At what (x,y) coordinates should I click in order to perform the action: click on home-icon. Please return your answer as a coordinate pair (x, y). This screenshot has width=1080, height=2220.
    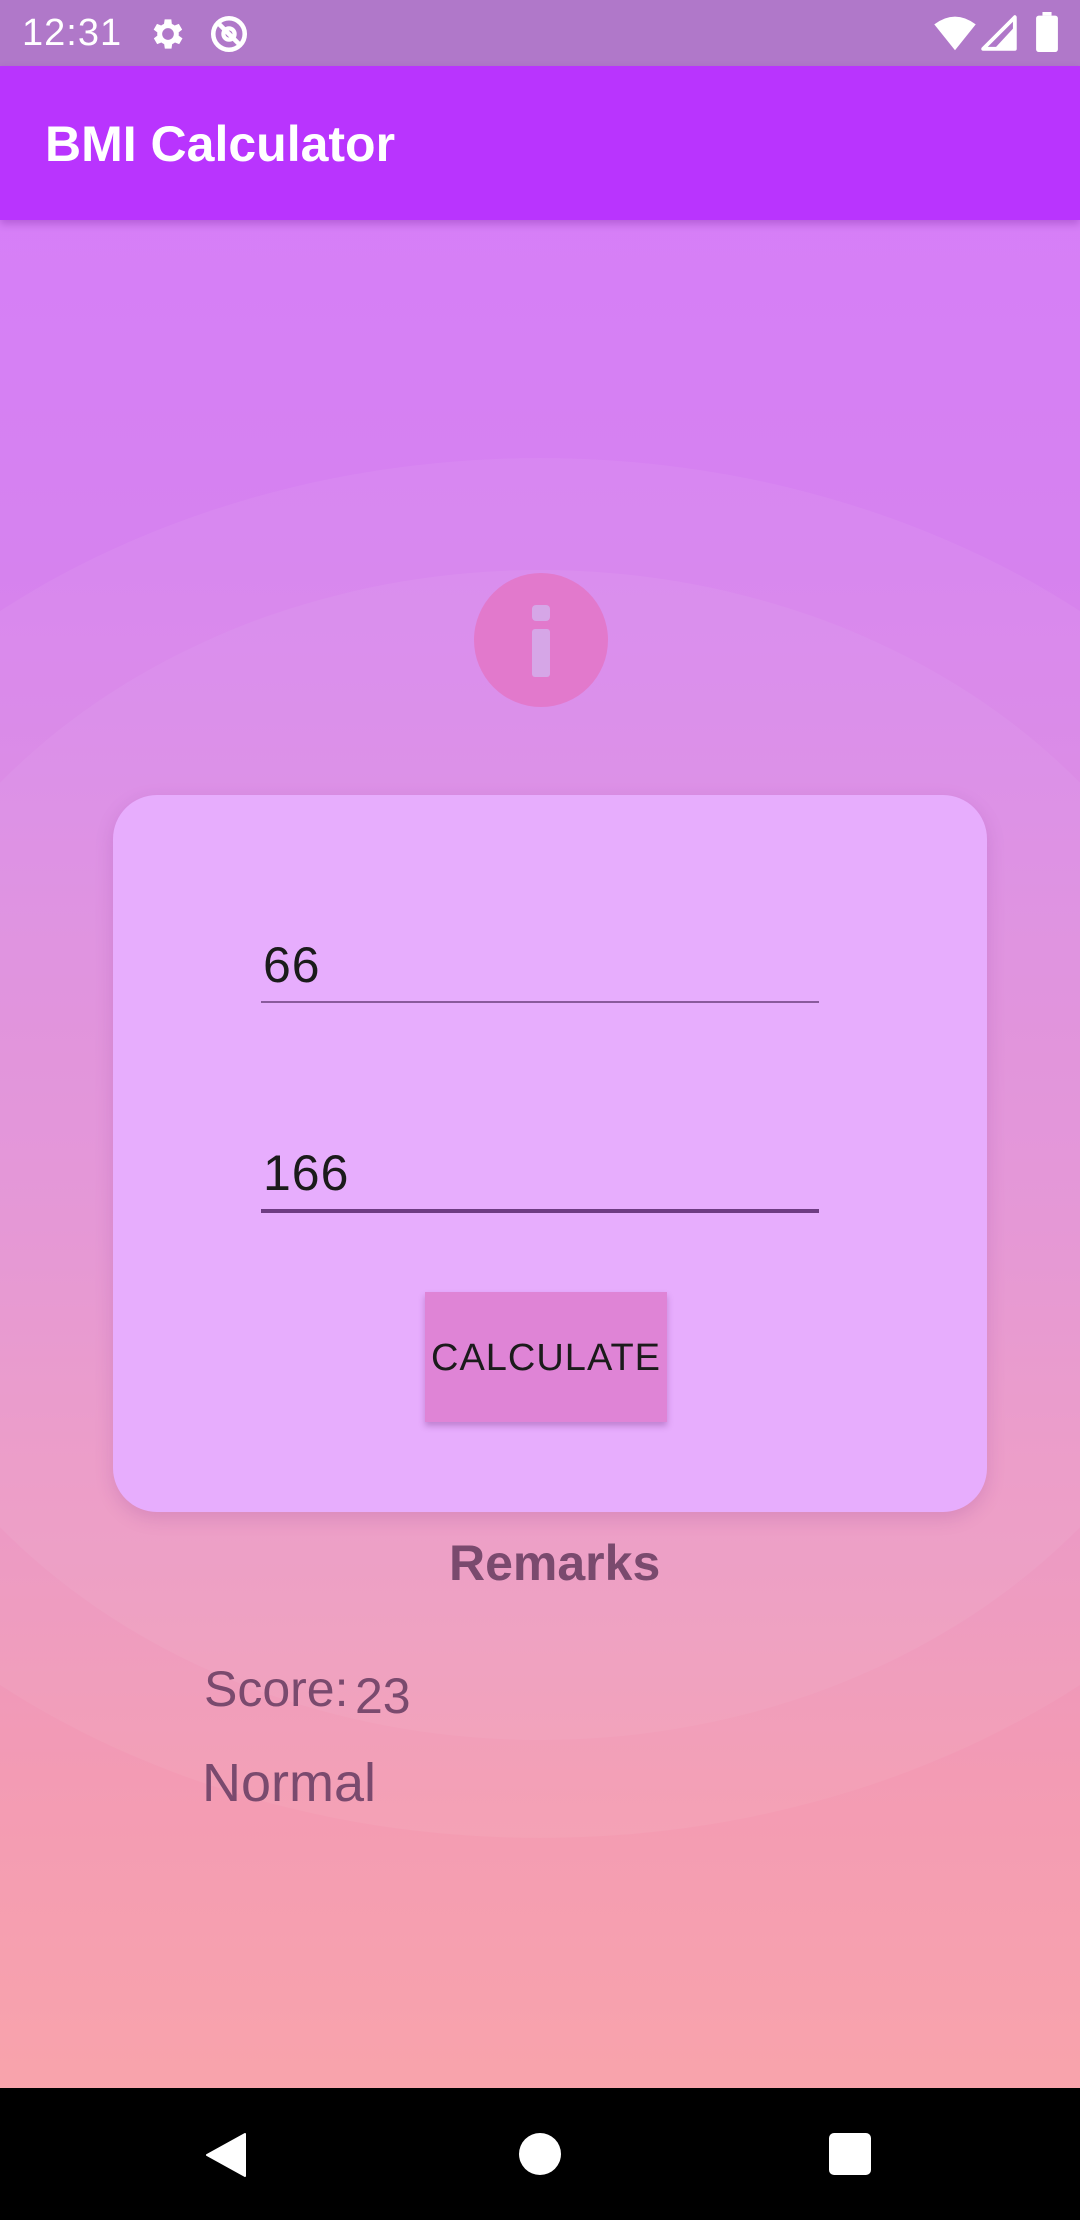
    Looking at the image, I should click on (540, 2154).